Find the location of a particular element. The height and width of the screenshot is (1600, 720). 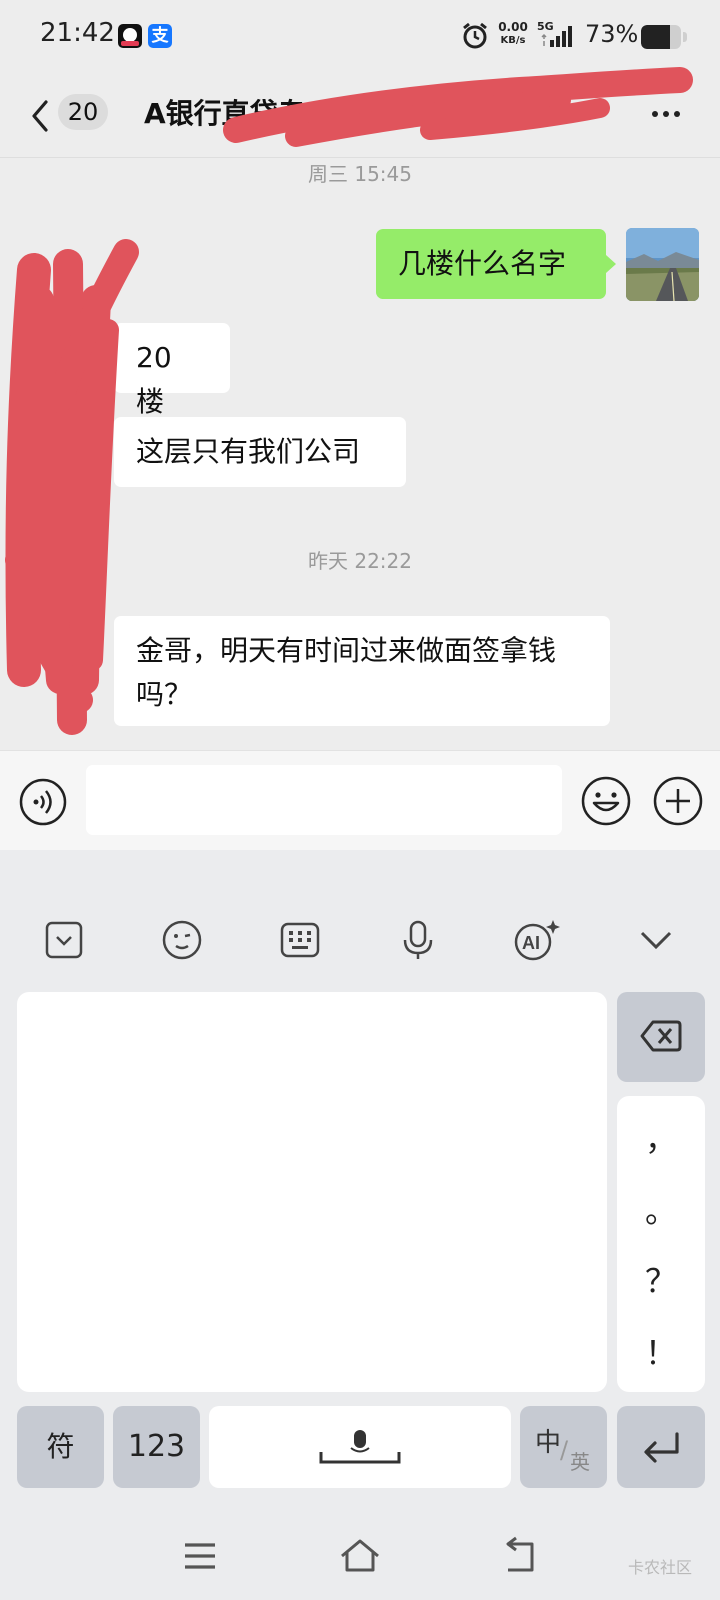

incoming-message-bubble: 金哥，明天有时间过来做面签拿钱吗？ is located at coordinates (362, 671).